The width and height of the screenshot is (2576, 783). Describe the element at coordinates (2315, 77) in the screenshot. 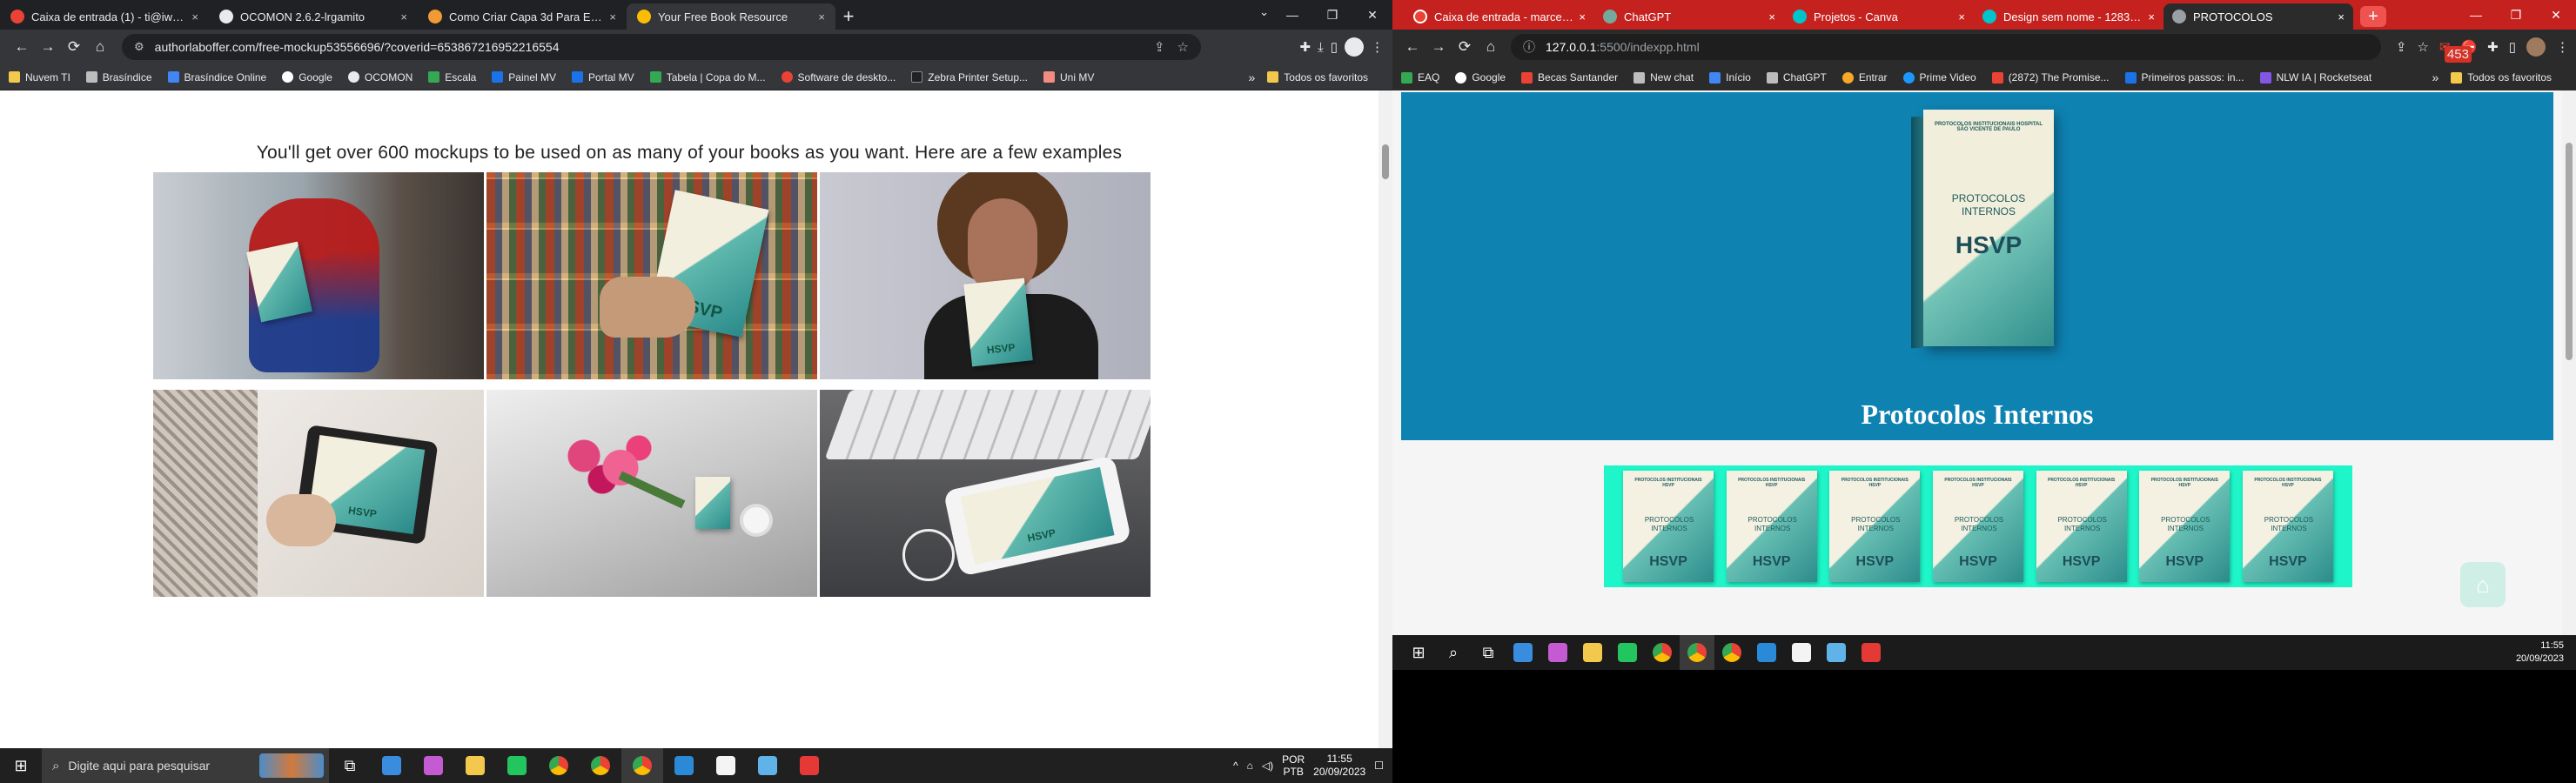

I see `bookmark-item: NLW IA | Rocketseat` at that location.